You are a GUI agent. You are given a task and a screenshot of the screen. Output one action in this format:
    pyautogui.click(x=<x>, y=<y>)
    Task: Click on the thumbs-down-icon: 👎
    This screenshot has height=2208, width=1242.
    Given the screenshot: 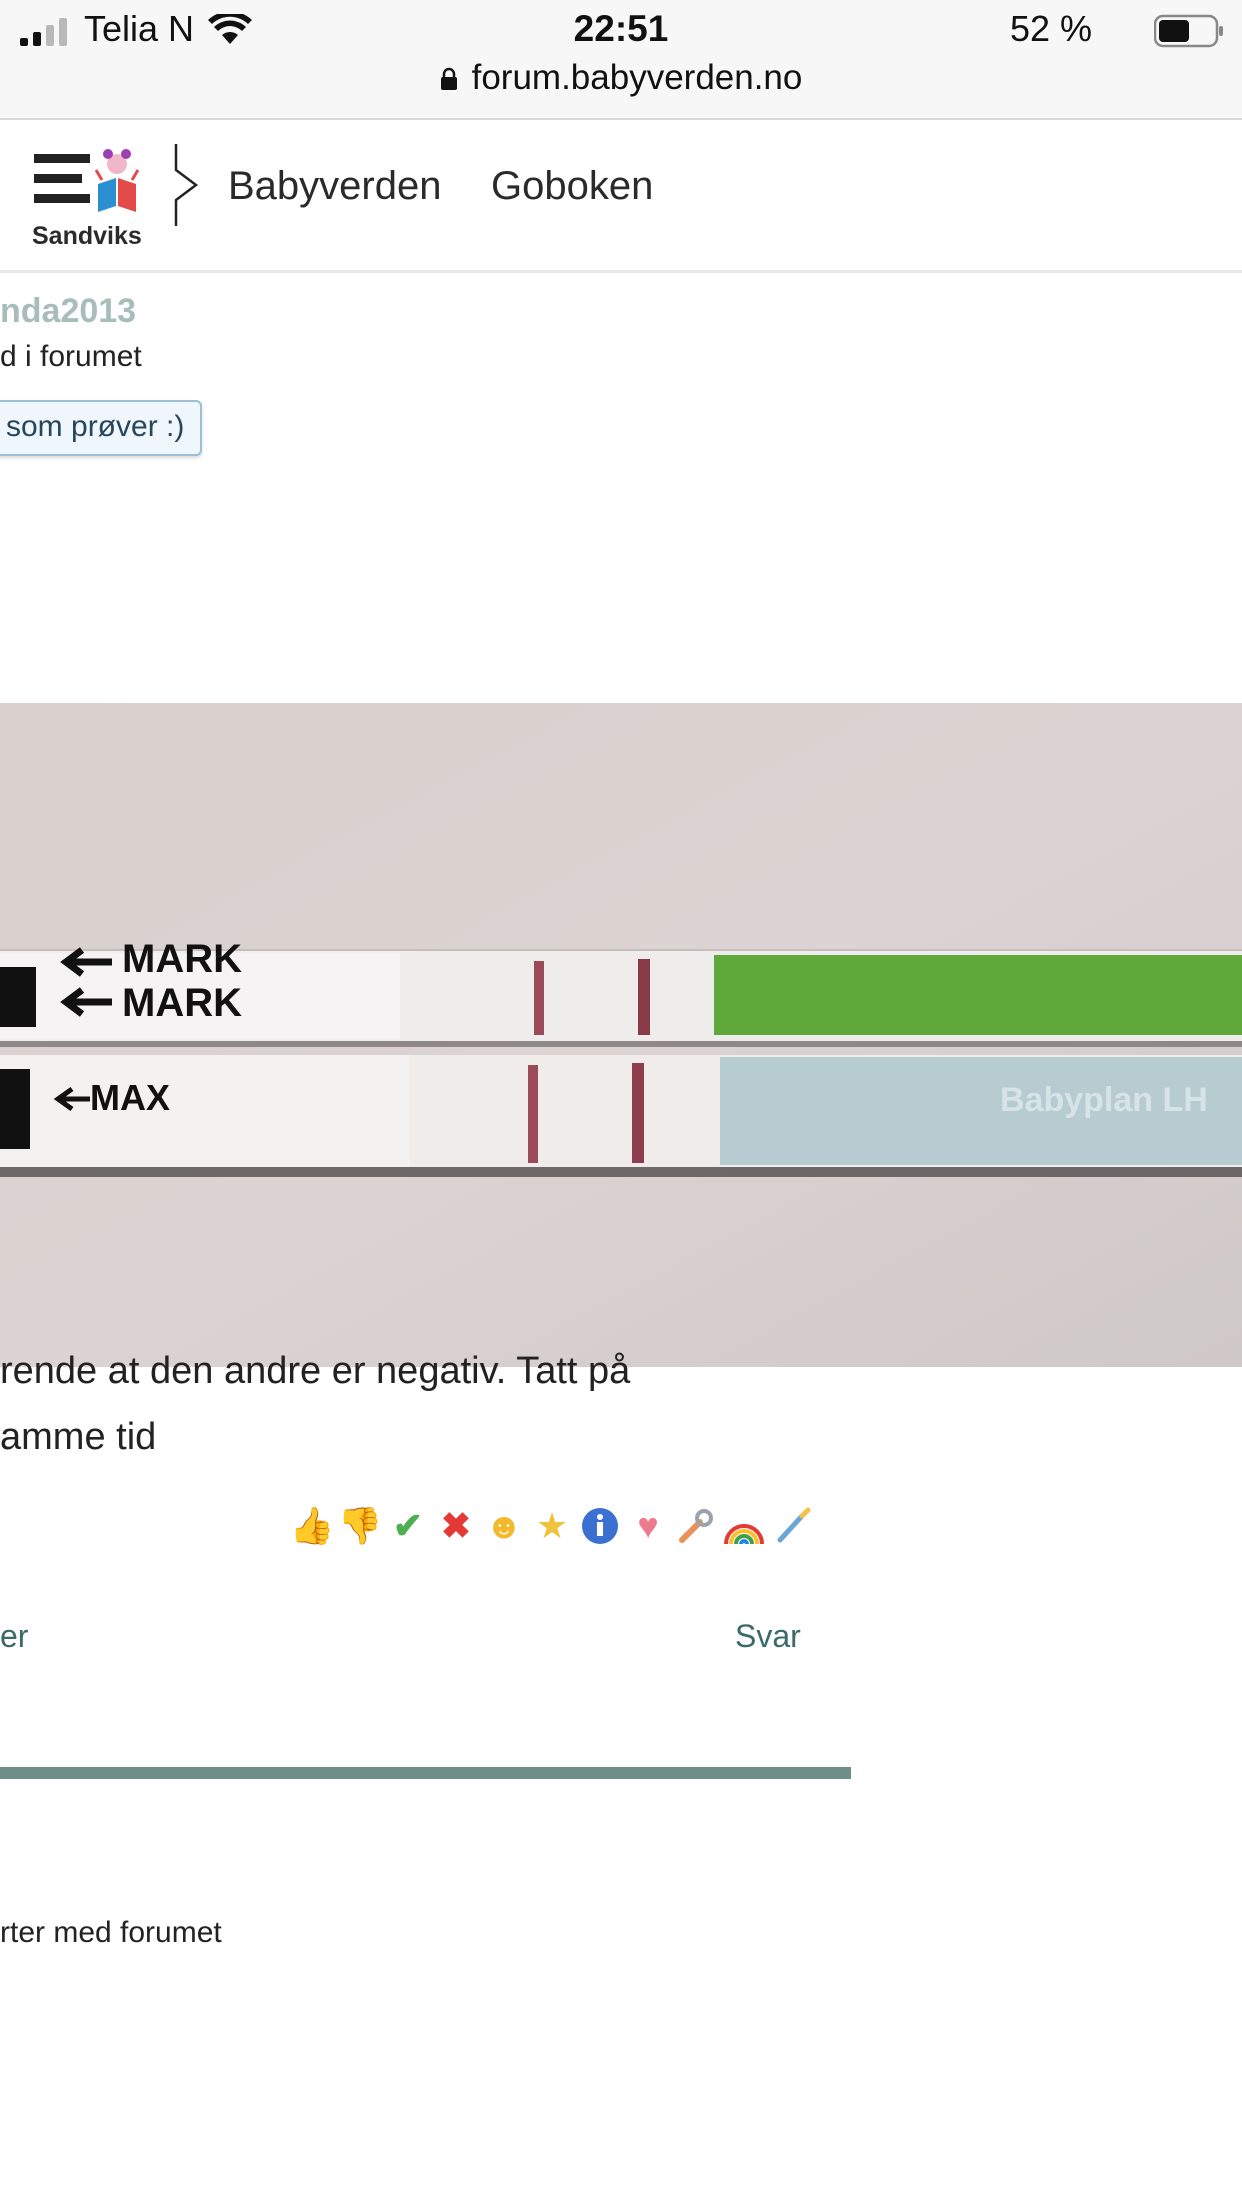 What is the action you would take?
    pyautogui.click(x=360, y=1526)
    